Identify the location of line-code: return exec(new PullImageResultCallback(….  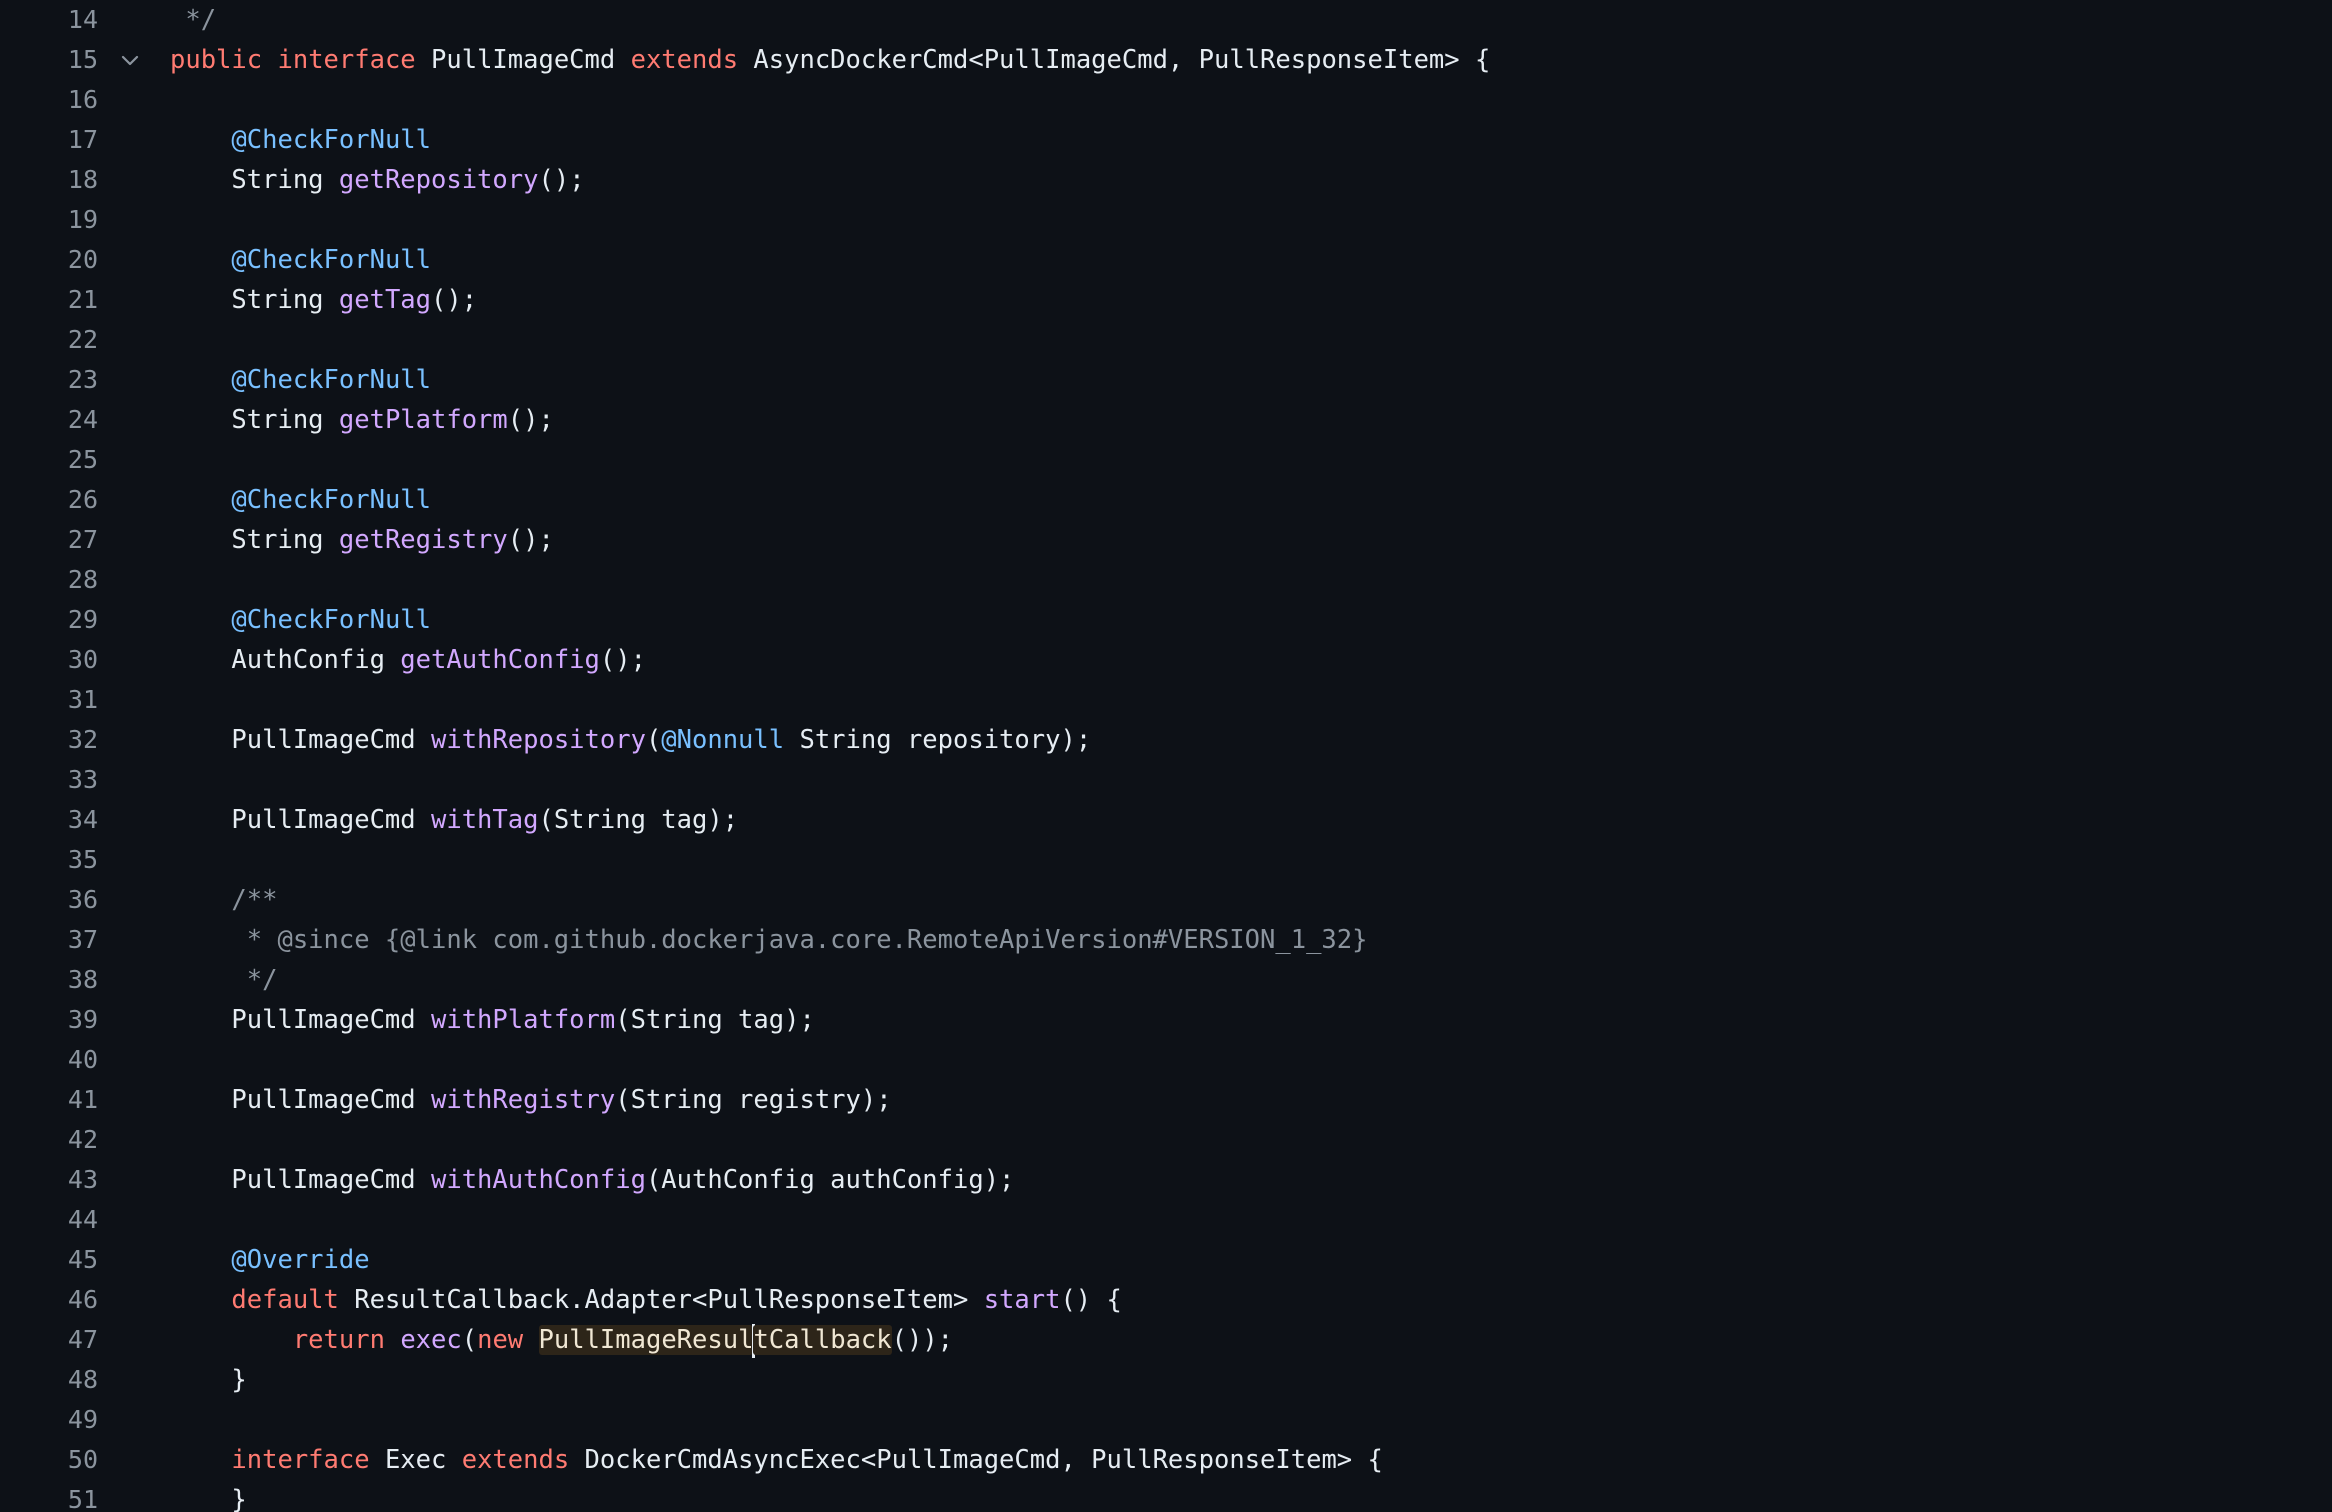
(561, 1340).